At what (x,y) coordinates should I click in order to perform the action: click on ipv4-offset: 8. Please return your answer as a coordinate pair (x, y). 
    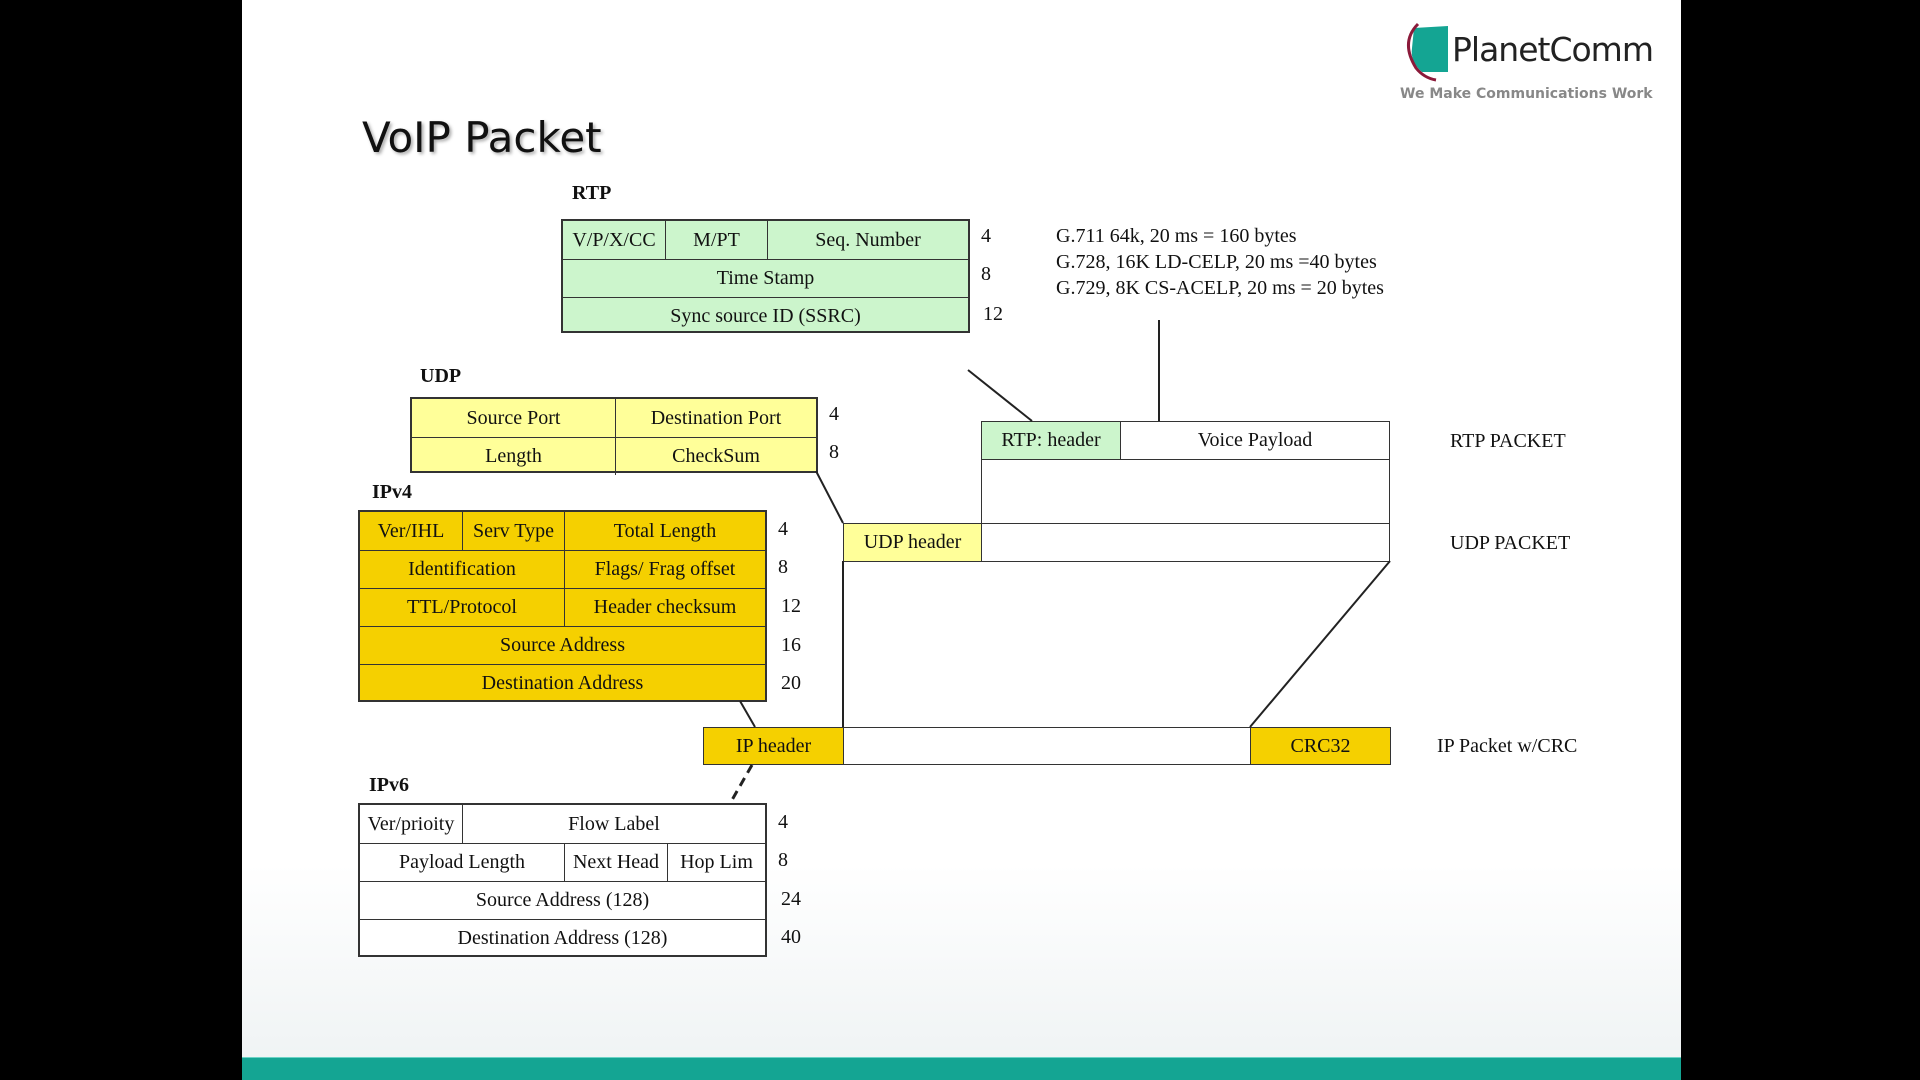
    Looking at the image, I should click on (783, 567).